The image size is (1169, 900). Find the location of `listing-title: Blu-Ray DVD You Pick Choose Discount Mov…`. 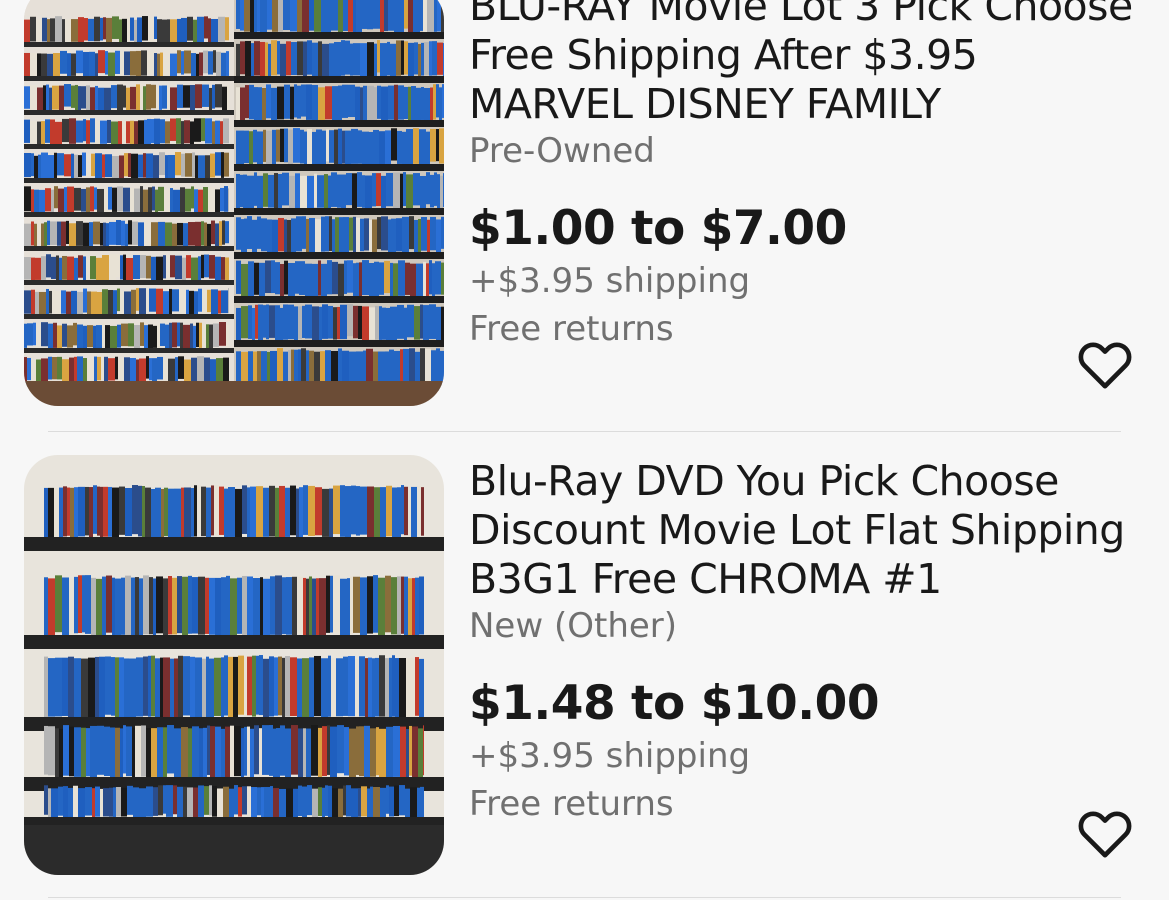

listing-title: Blu-Ray DVD You Pick Choose Discount Mov… is located at coordinates (807, 530).